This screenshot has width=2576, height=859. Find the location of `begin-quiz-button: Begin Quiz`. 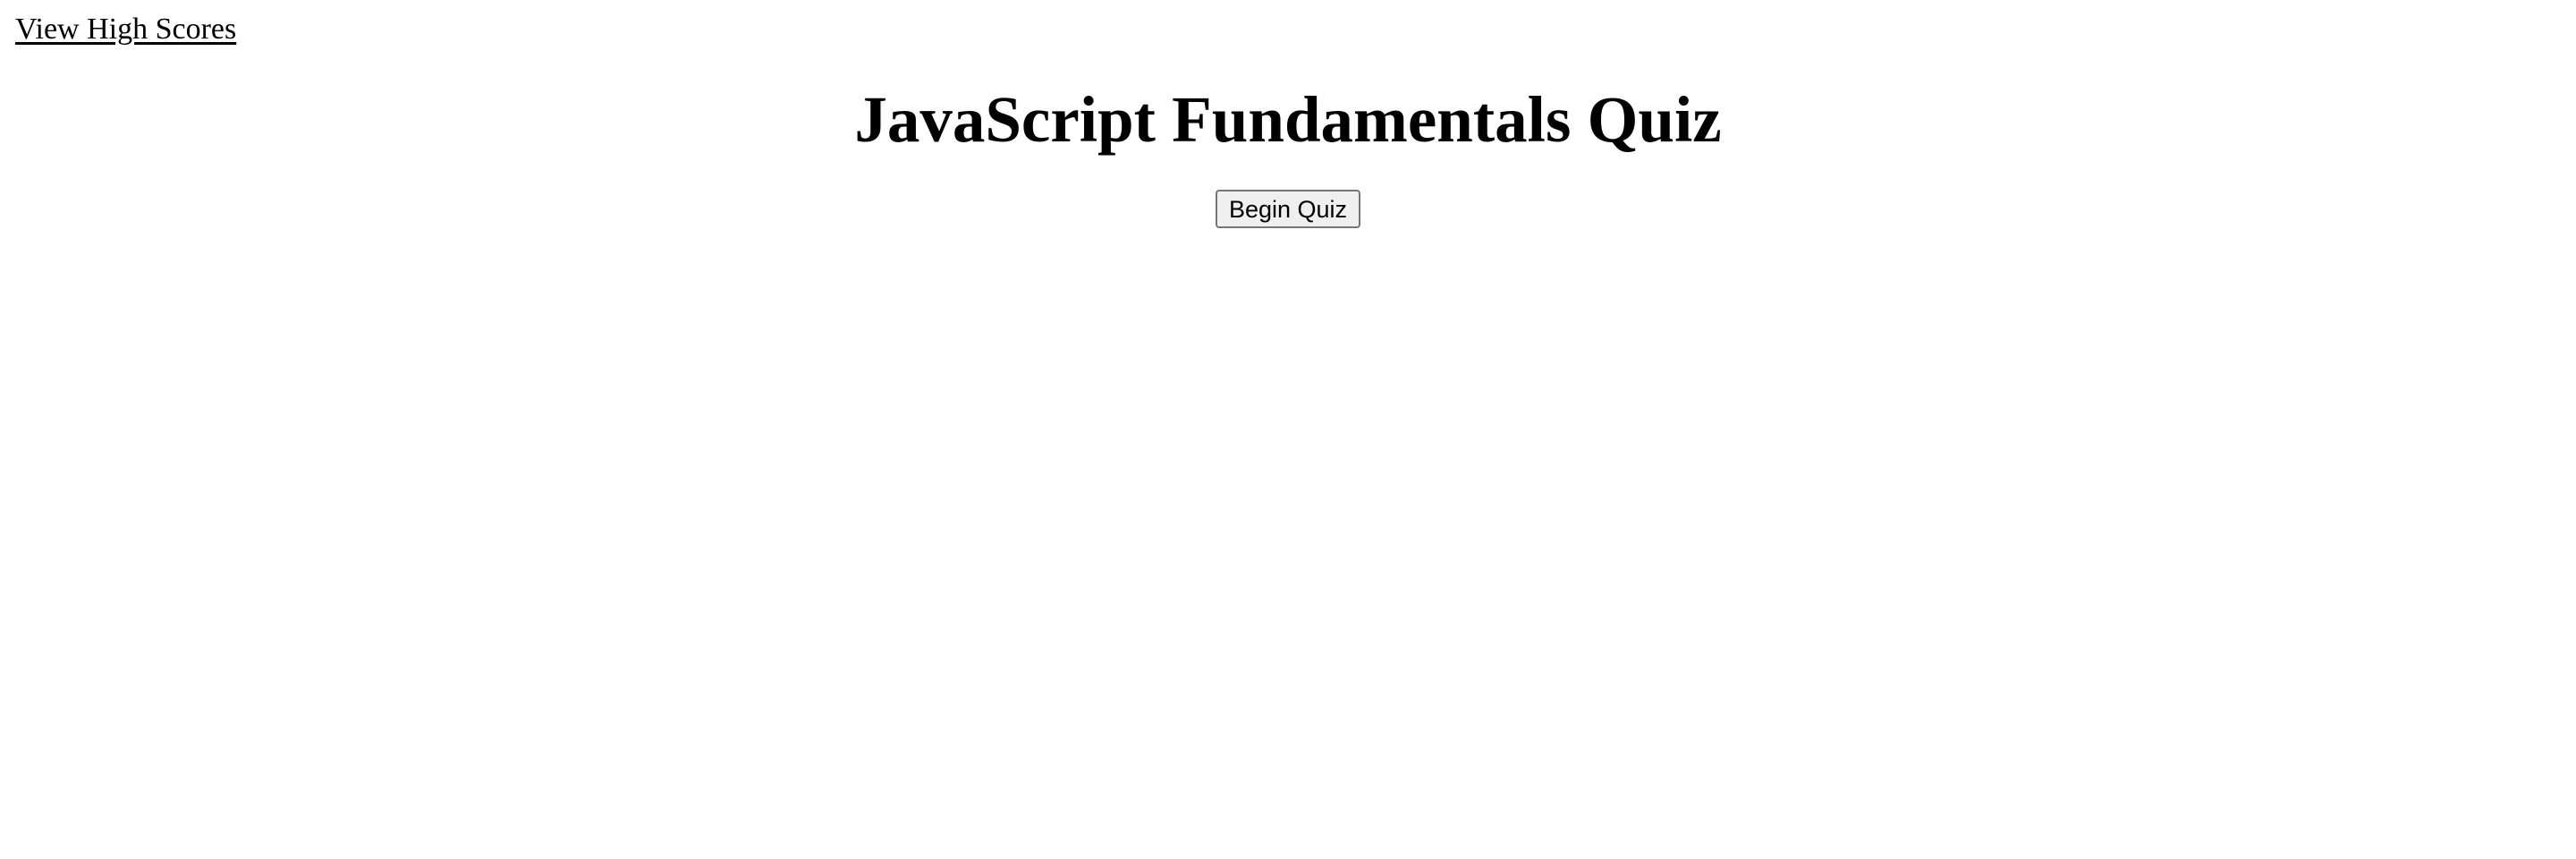

begin-quiz-button: Begin Quiz is located at coordinates (1288, 209).